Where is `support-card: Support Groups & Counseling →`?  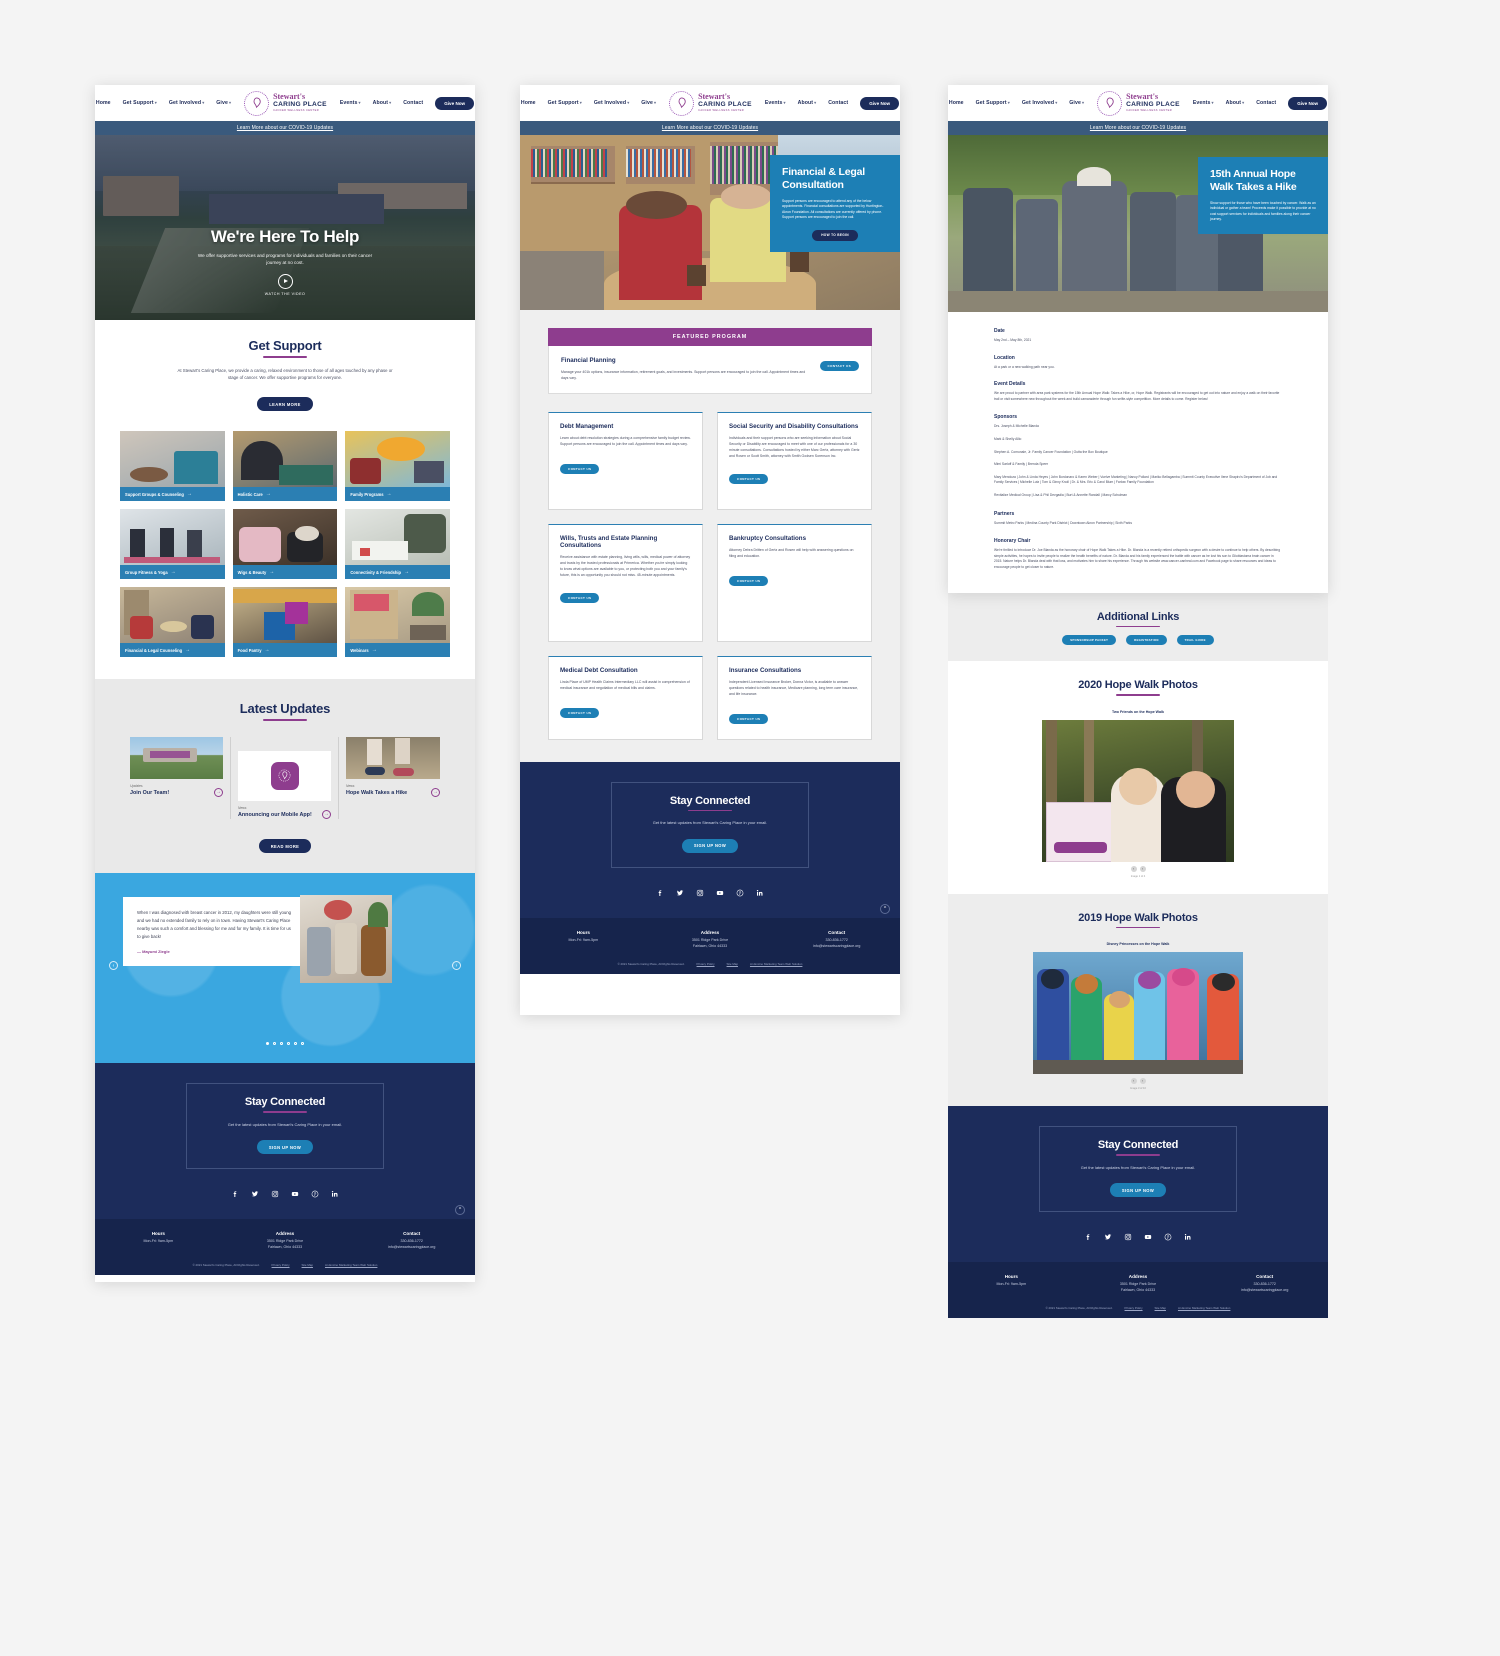 support-card: Support Groups & Counseling → is located at coordinates (172, 466).